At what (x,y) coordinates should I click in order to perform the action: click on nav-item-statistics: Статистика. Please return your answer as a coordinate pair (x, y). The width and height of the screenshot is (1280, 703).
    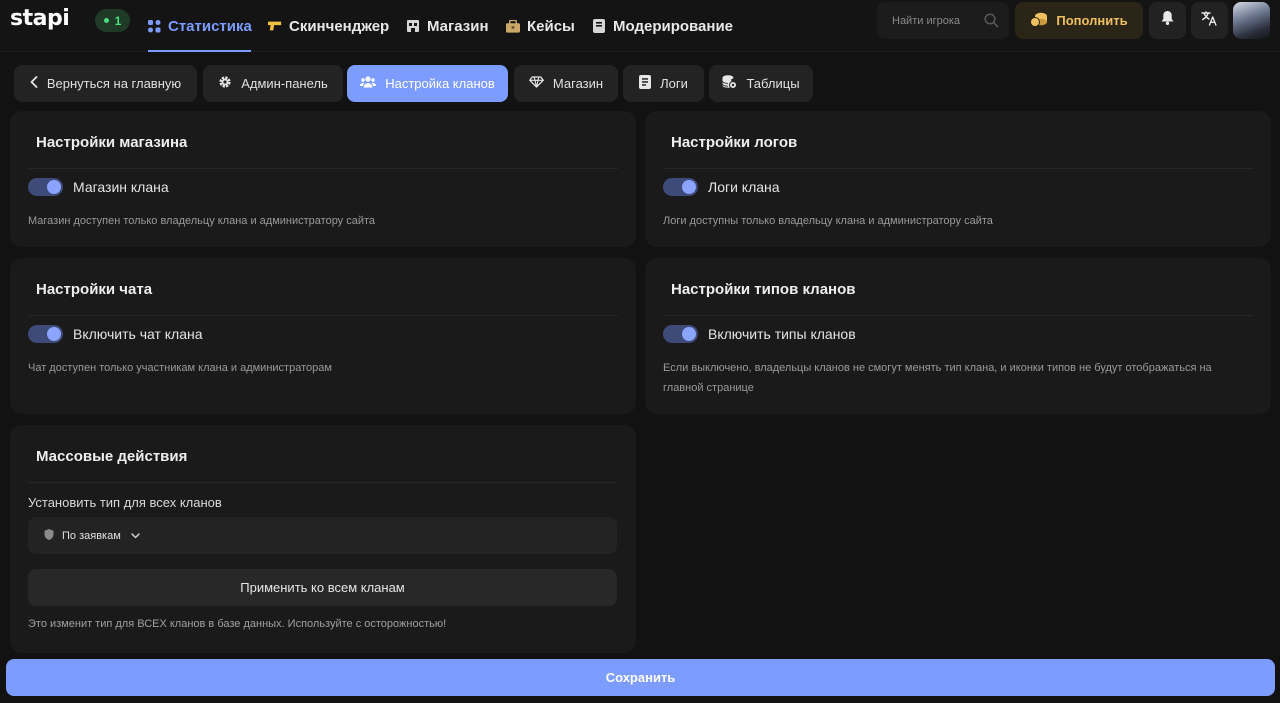
    Looking at the image, I should click on (200, 26).